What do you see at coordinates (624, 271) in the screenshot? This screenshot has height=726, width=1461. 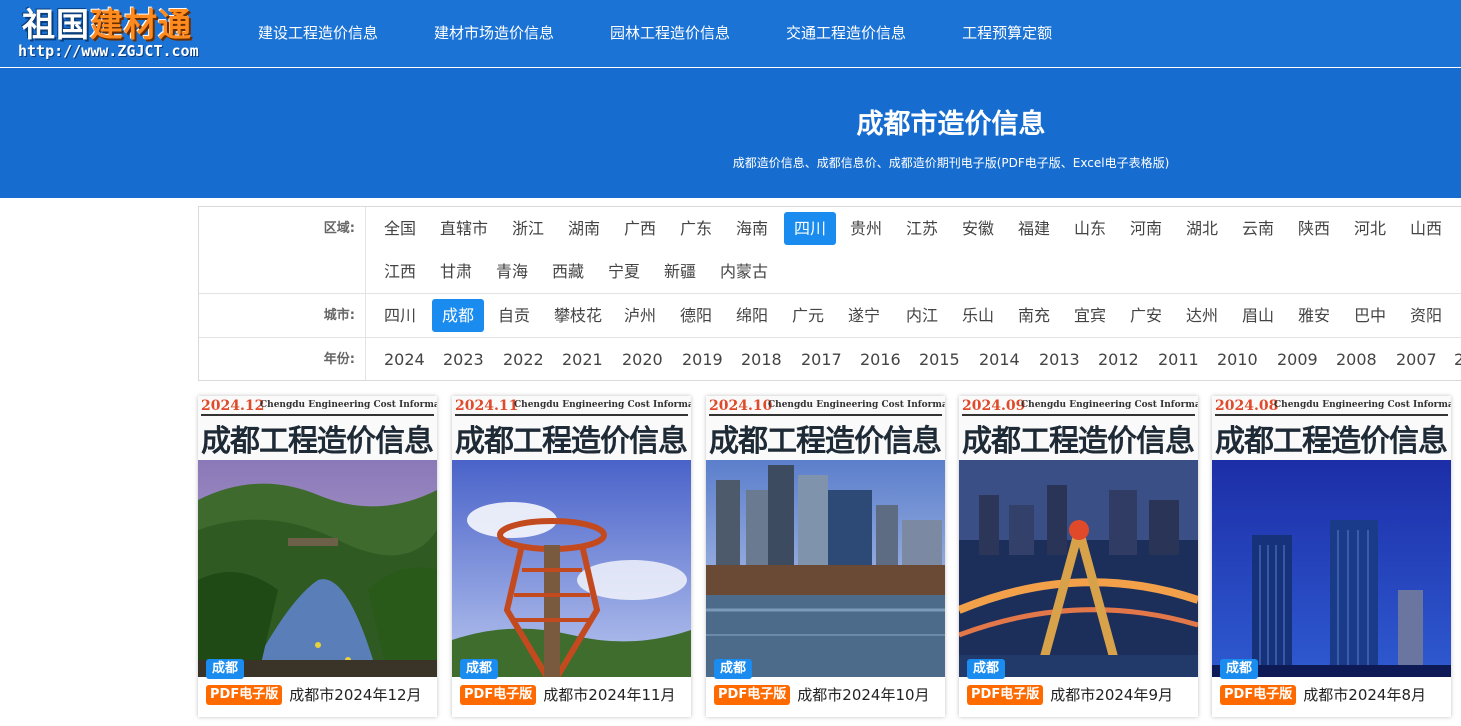 I see `region-option: 宁夏` at bounding box center [624, 271].